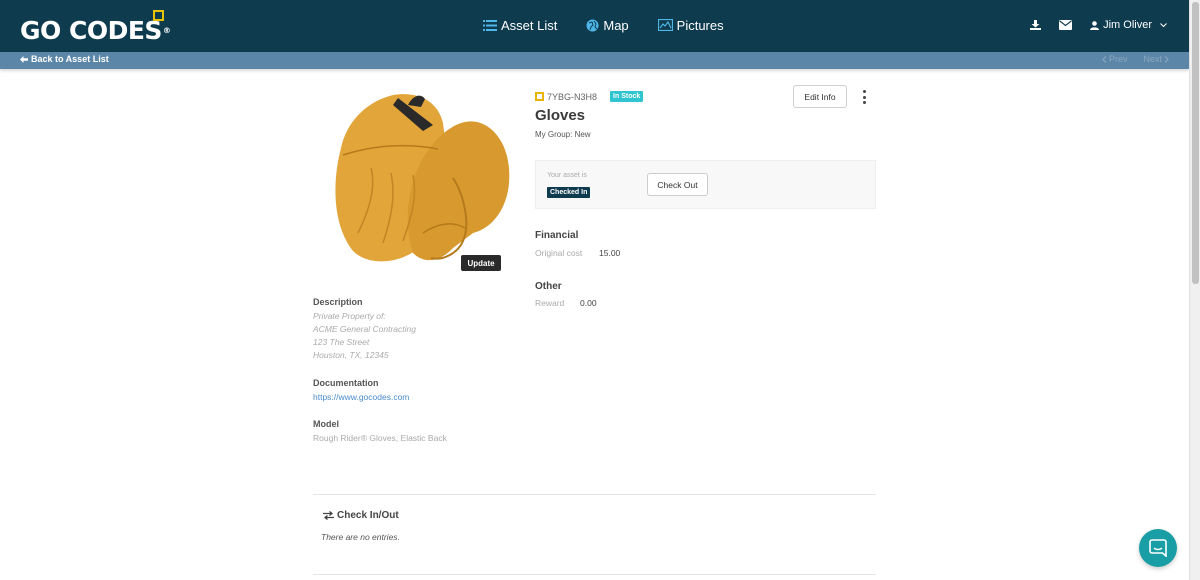 This screenshot has width=1200, height=580. Describe the element at coordinates (368, 515) in the screenshot. I see `checkinout-title: Check In/Out` at that location.